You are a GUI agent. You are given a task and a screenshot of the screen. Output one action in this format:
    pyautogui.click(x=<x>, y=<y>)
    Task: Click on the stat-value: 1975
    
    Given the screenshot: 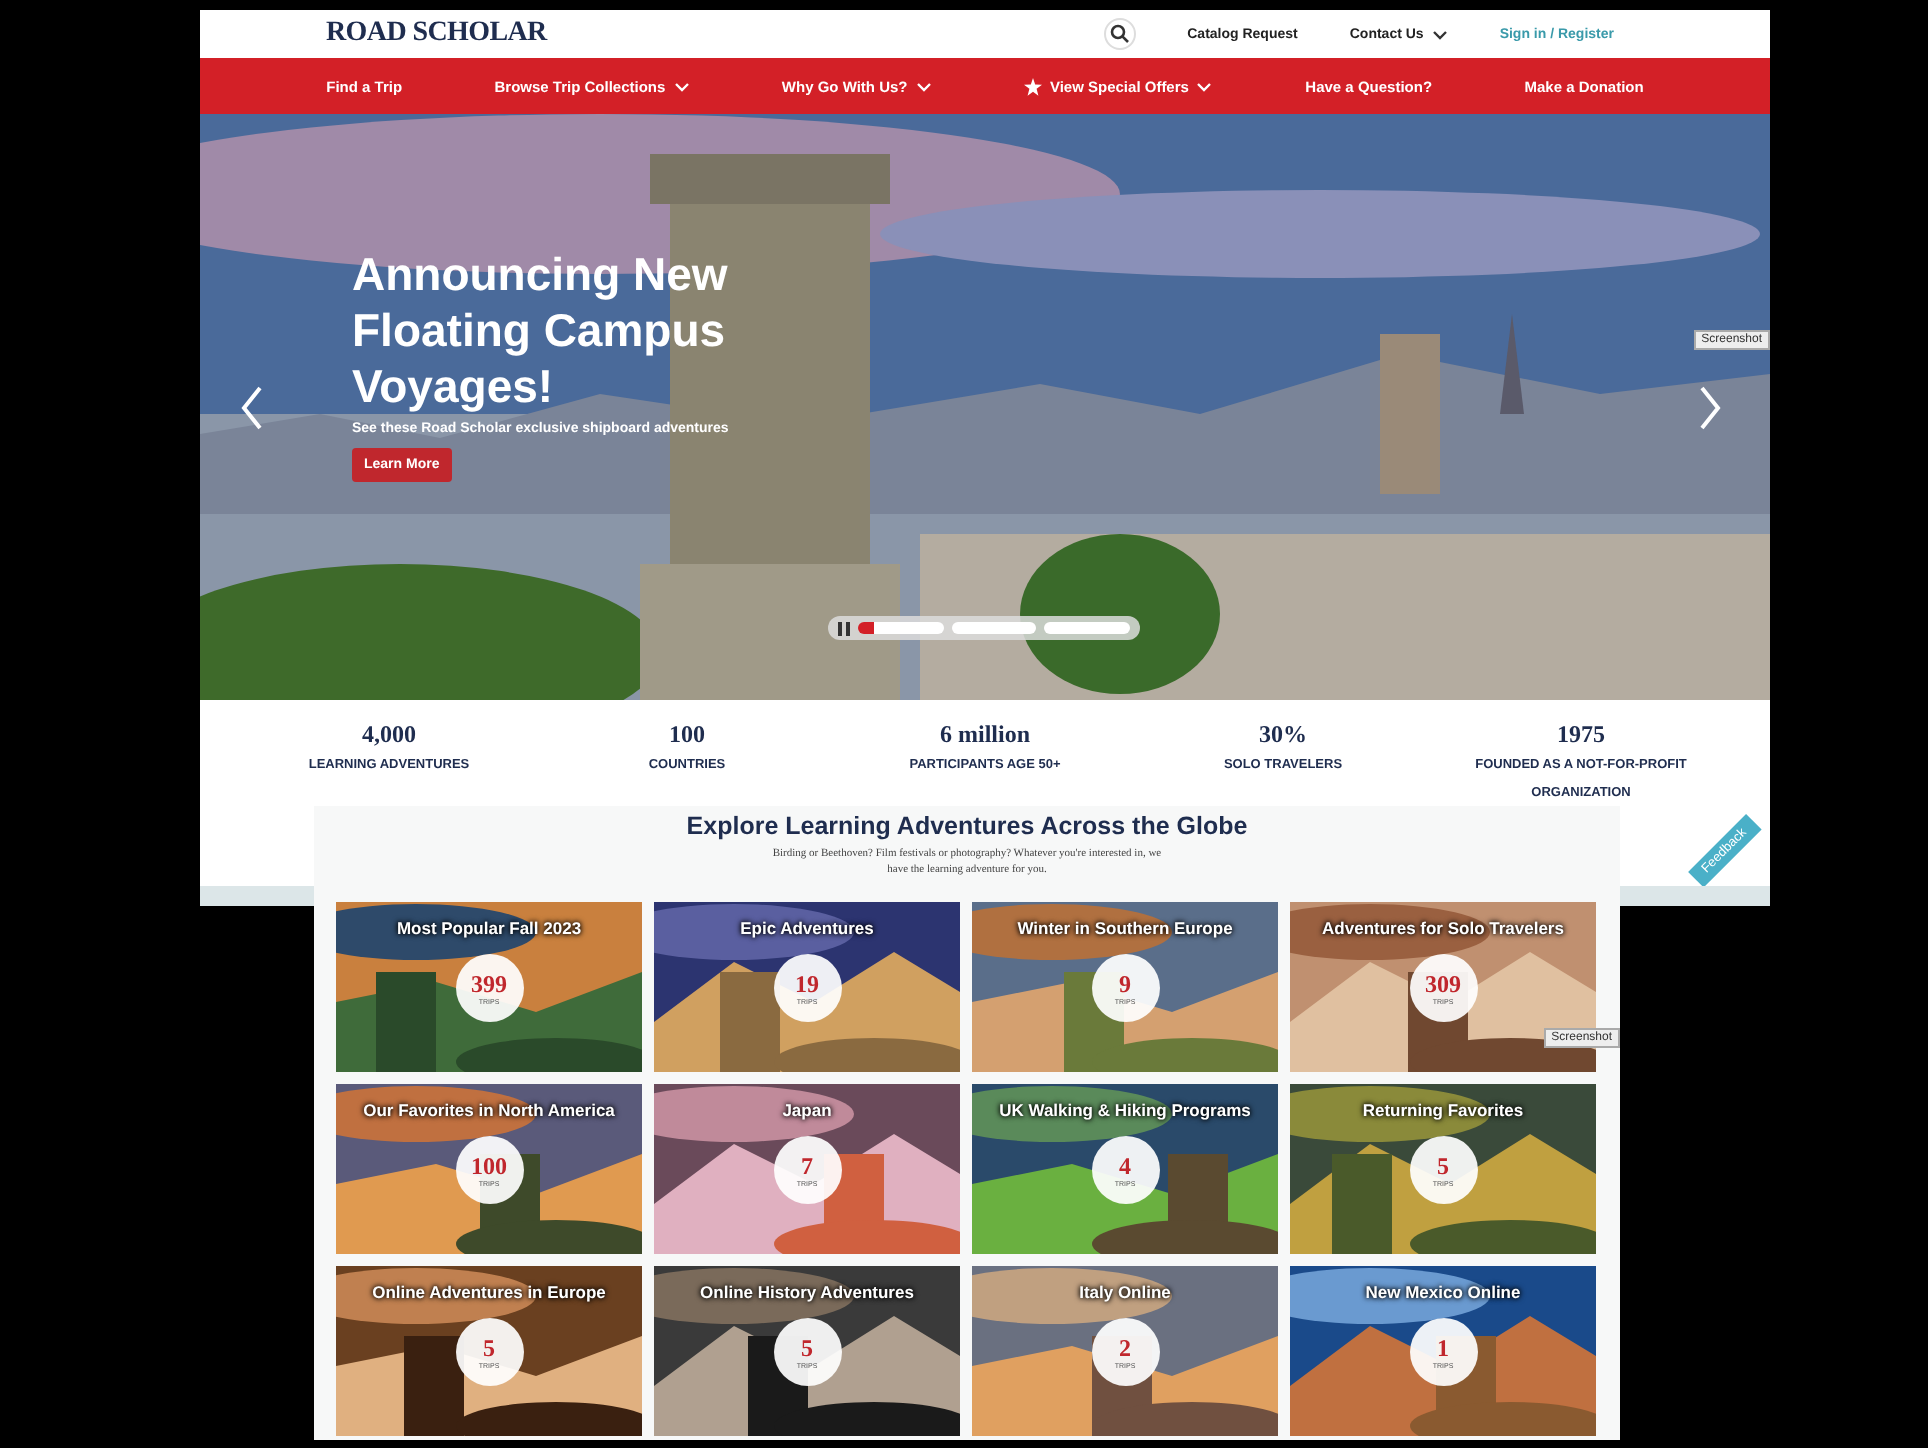 What is the action you would take?
    pyautogui.click(x=1581, y=735)
    